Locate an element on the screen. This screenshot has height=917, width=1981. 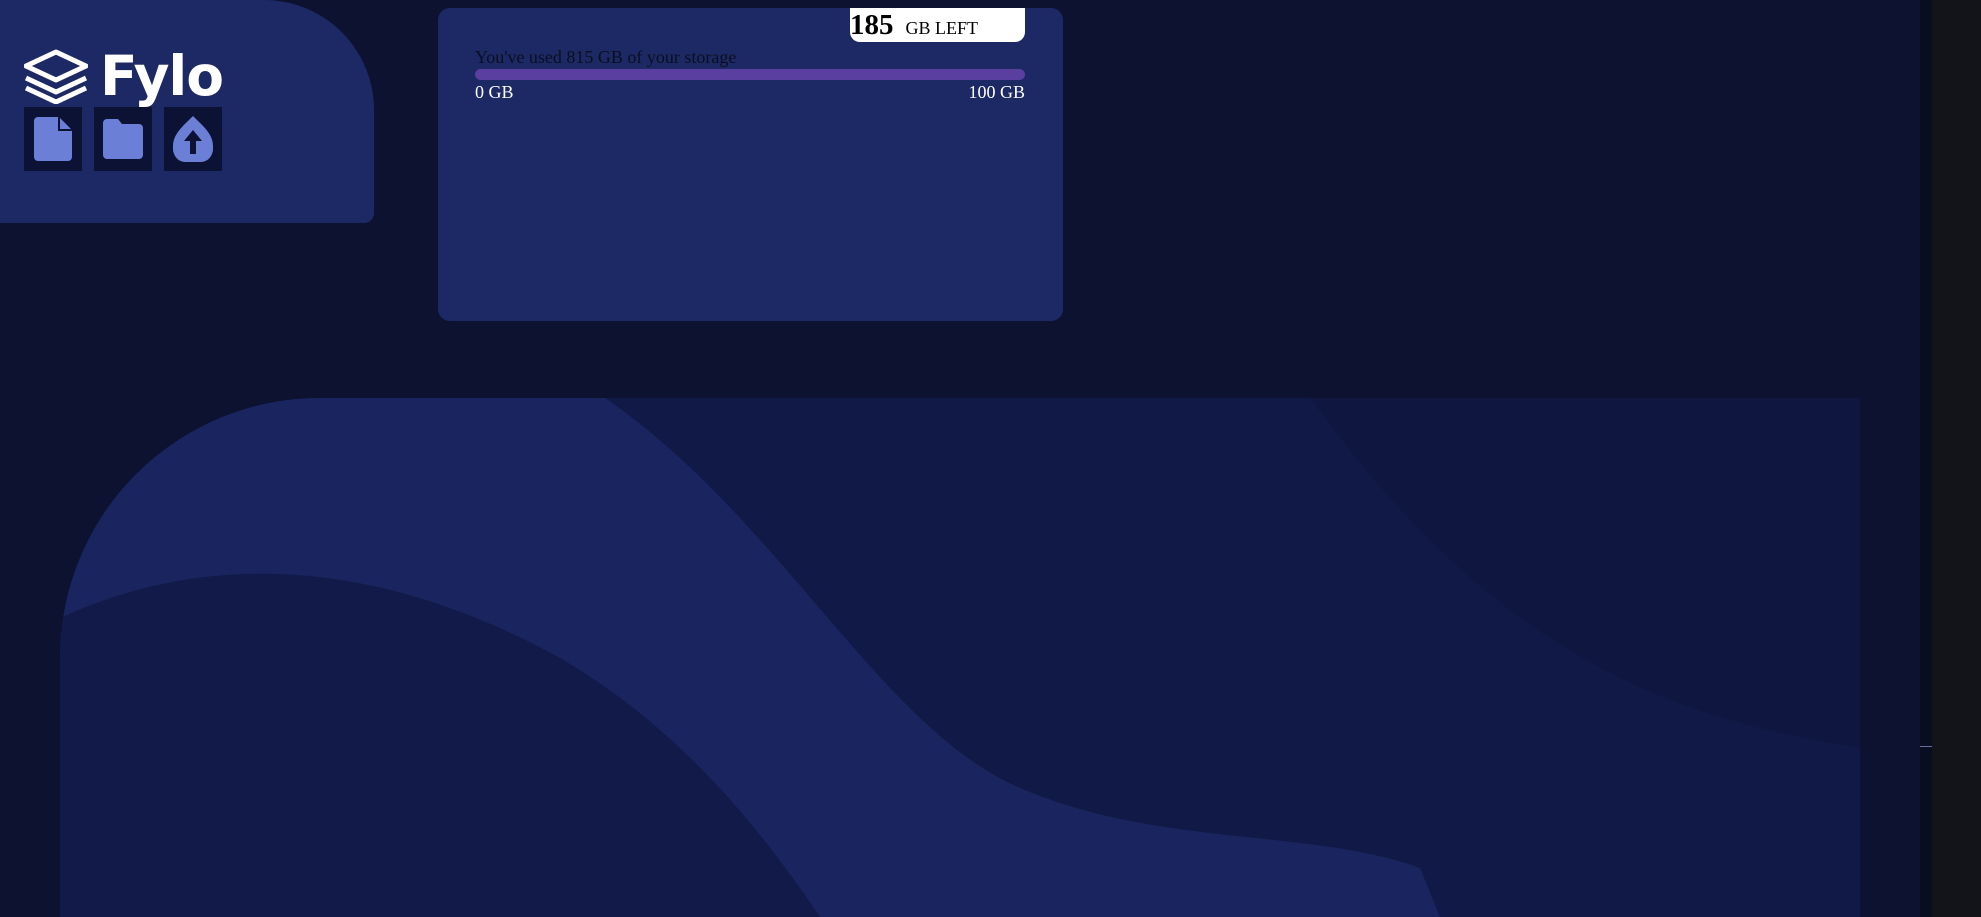
scrollbar-track is located at coordinates (1926, 458).